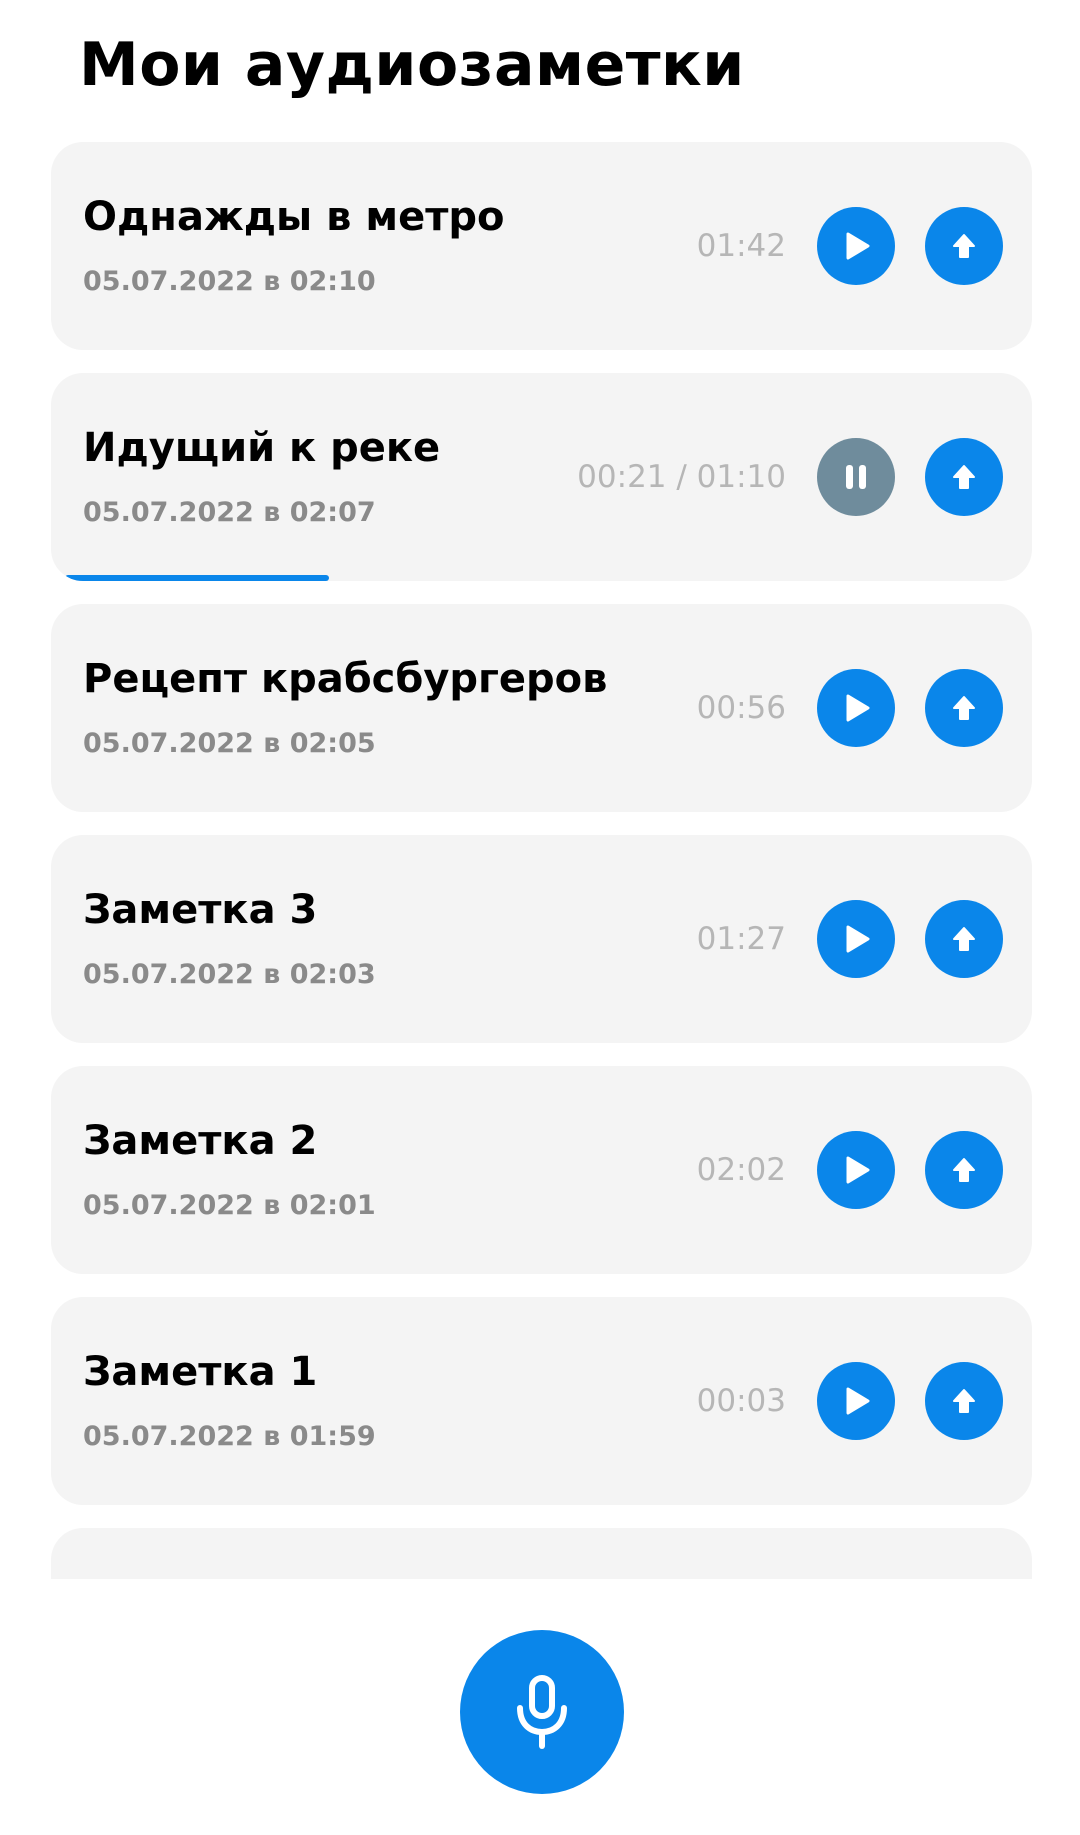  What do you see at coordinates (741, 939) in the screenshot?
I see `note-duration: 01:27` at bounding box center [741, 939].